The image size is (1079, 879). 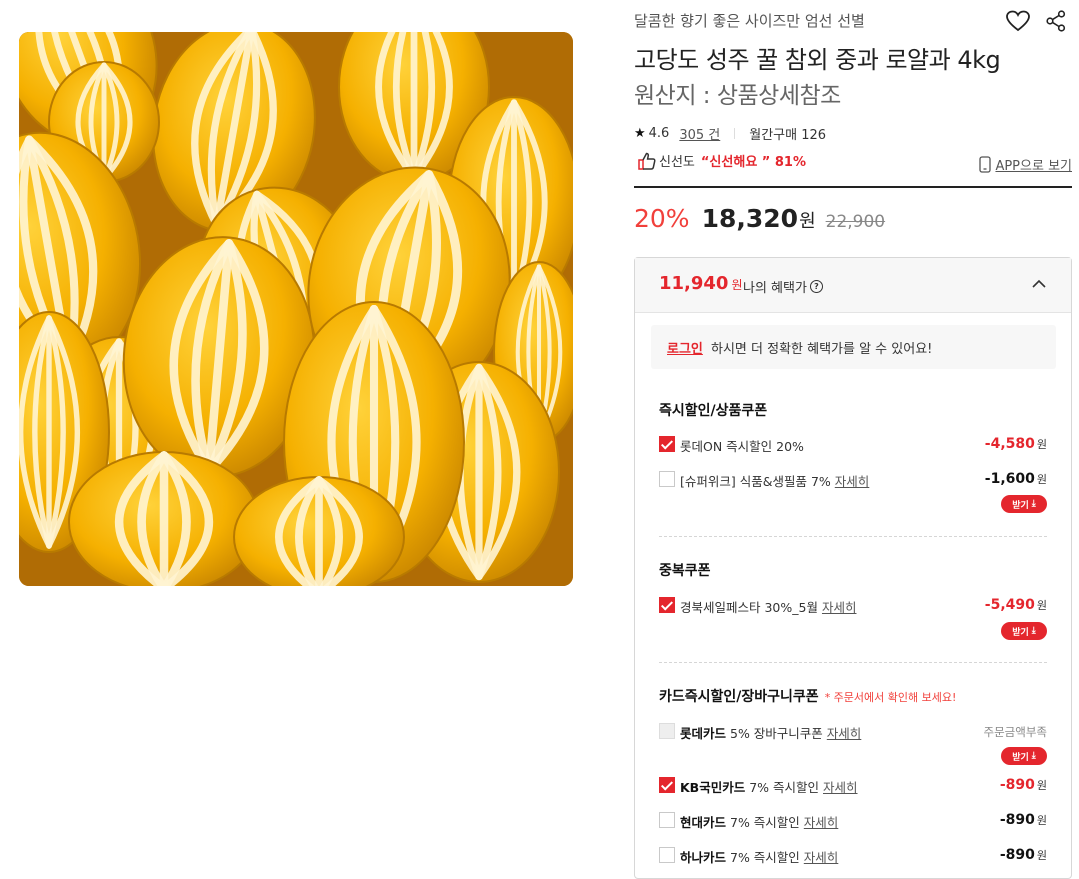 I want to click on app-view-link: APP으로 보기, so click(x=1025, y=164).